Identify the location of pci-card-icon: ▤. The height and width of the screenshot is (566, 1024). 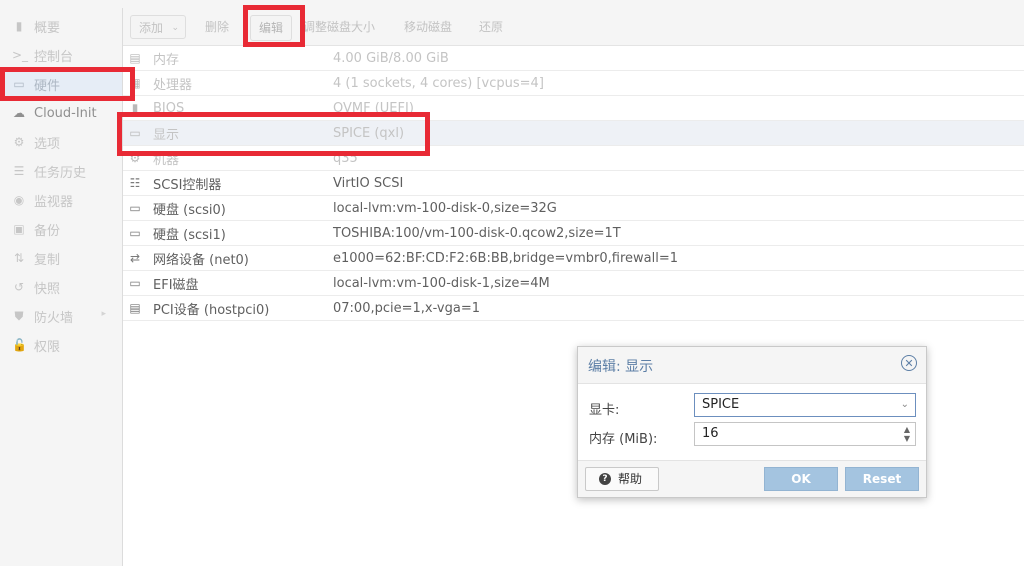
(135, 308).